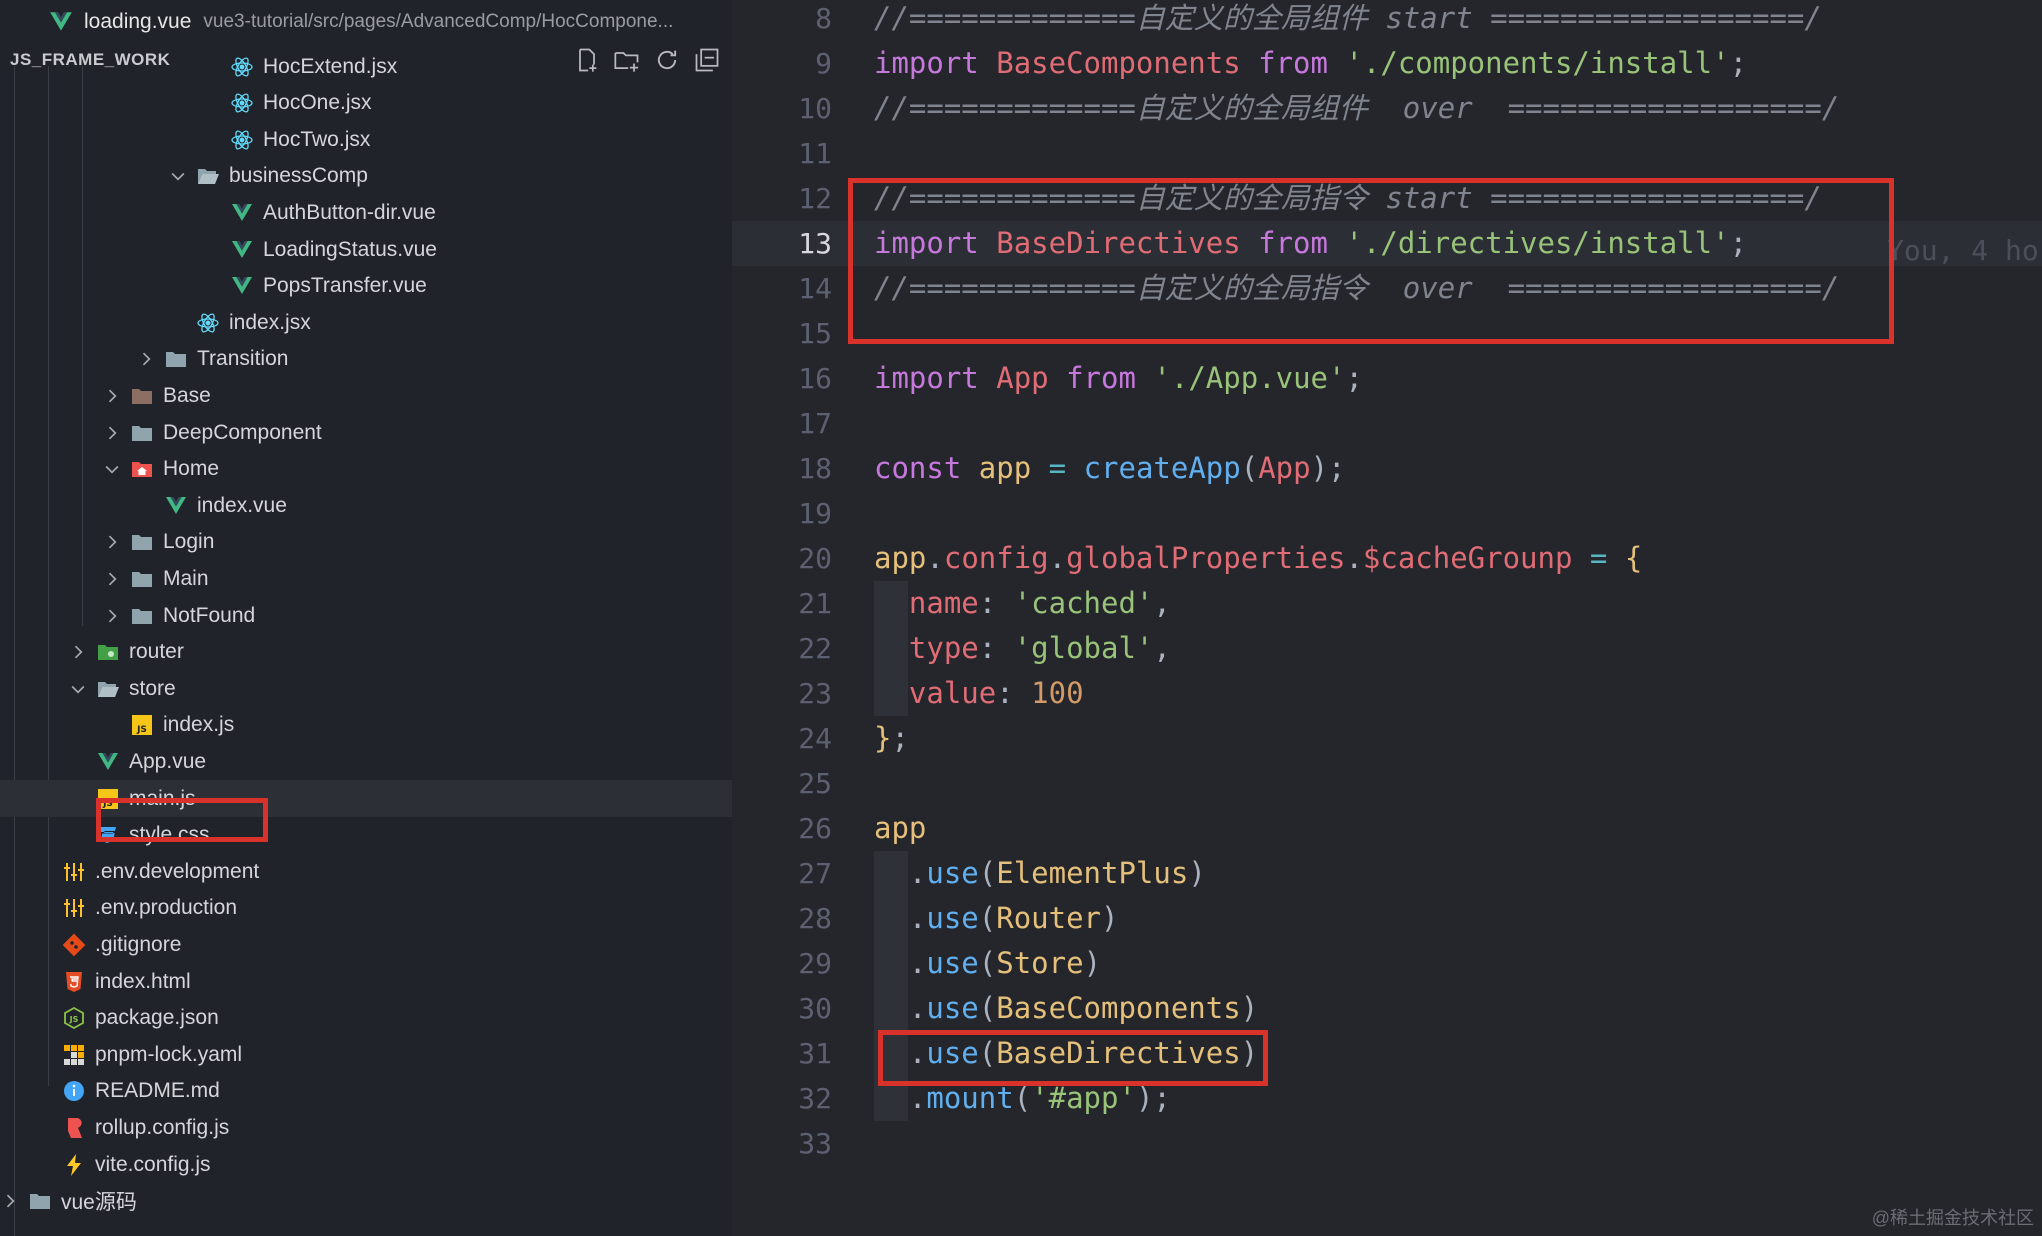  I want to click on code-line: };, so click(891, 738).